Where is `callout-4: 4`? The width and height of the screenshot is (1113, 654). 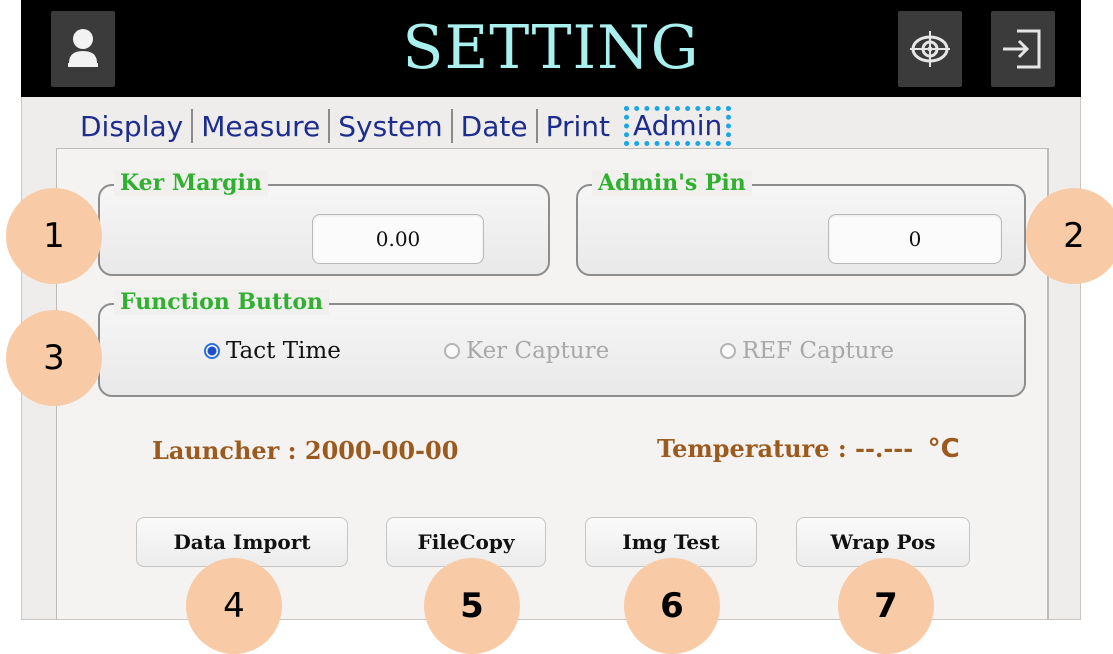 callout-4: 4 is located at coordinates (234, 606).